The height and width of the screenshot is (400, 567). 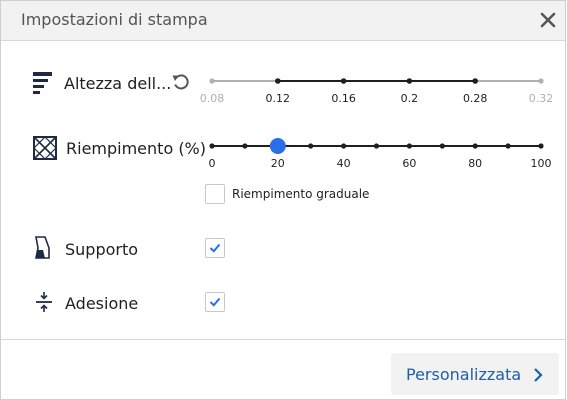 I want to click on infill-slider-handle, so click(x=277, y=146).